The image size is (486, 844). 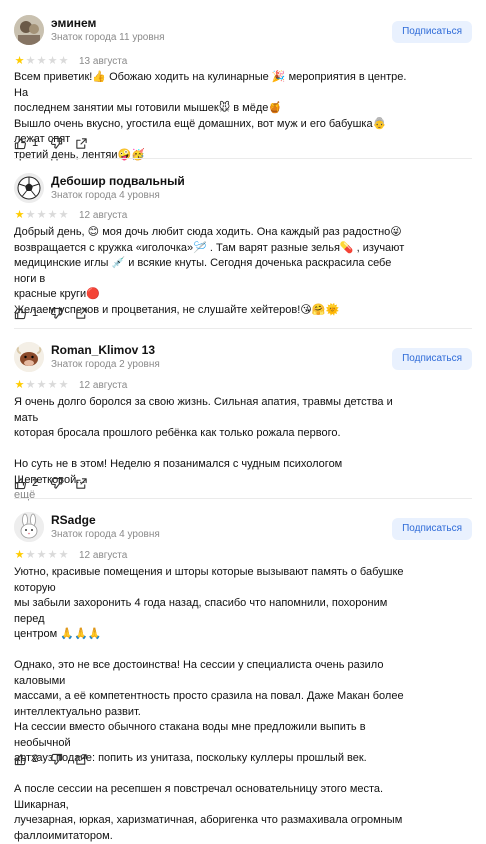 I want to click on soccer-ball-icon, so click(x=29, y=188).